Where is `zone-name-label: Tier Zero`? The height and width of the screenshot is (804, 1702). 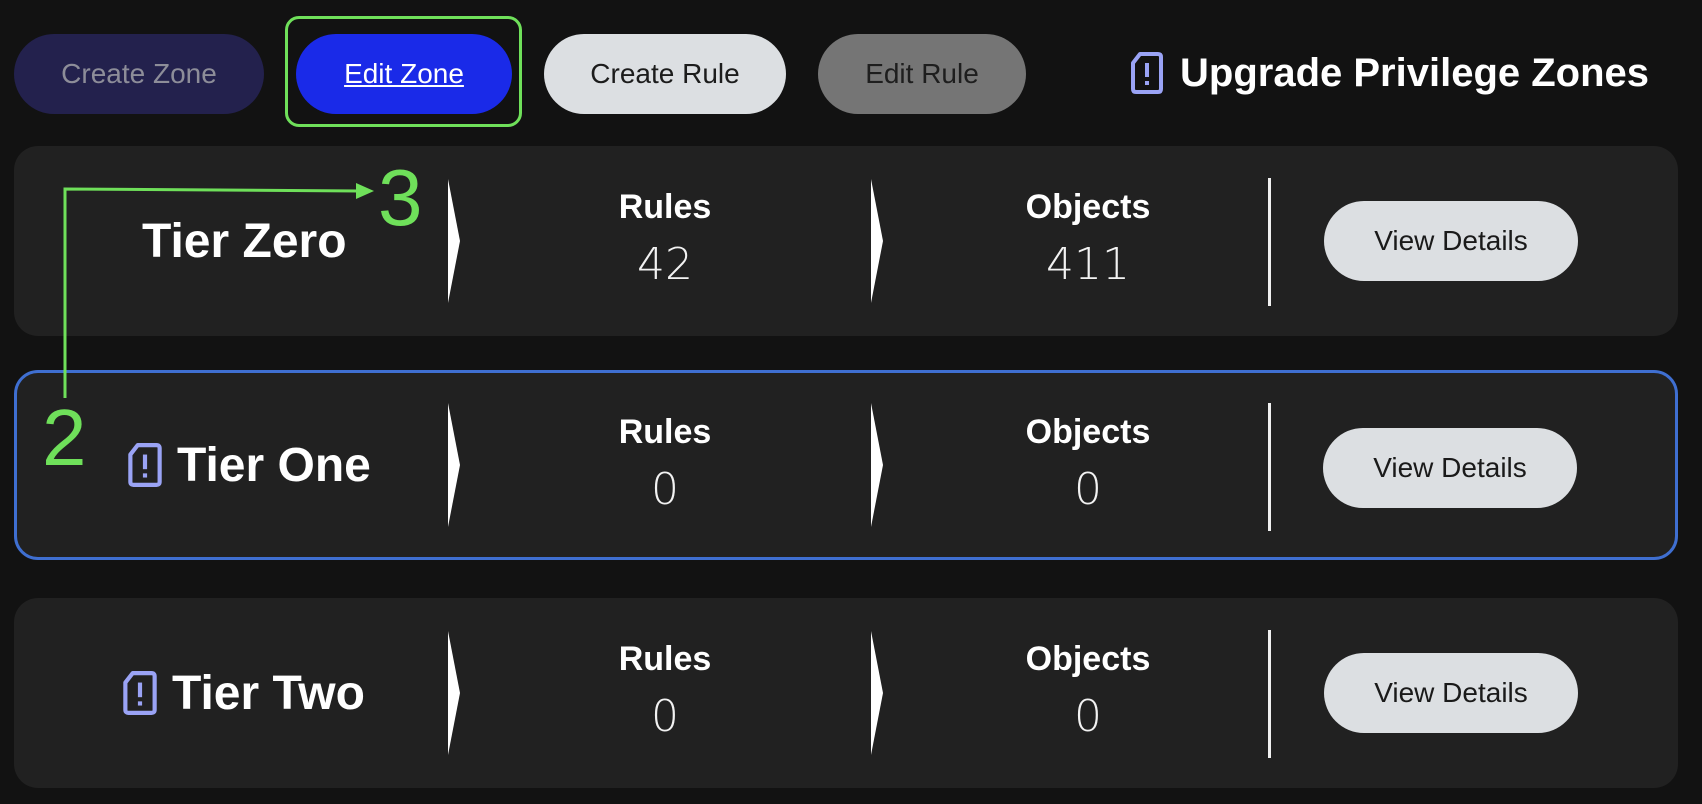
zone-name-label: Tier Zero is located at coordinates (244, 241).